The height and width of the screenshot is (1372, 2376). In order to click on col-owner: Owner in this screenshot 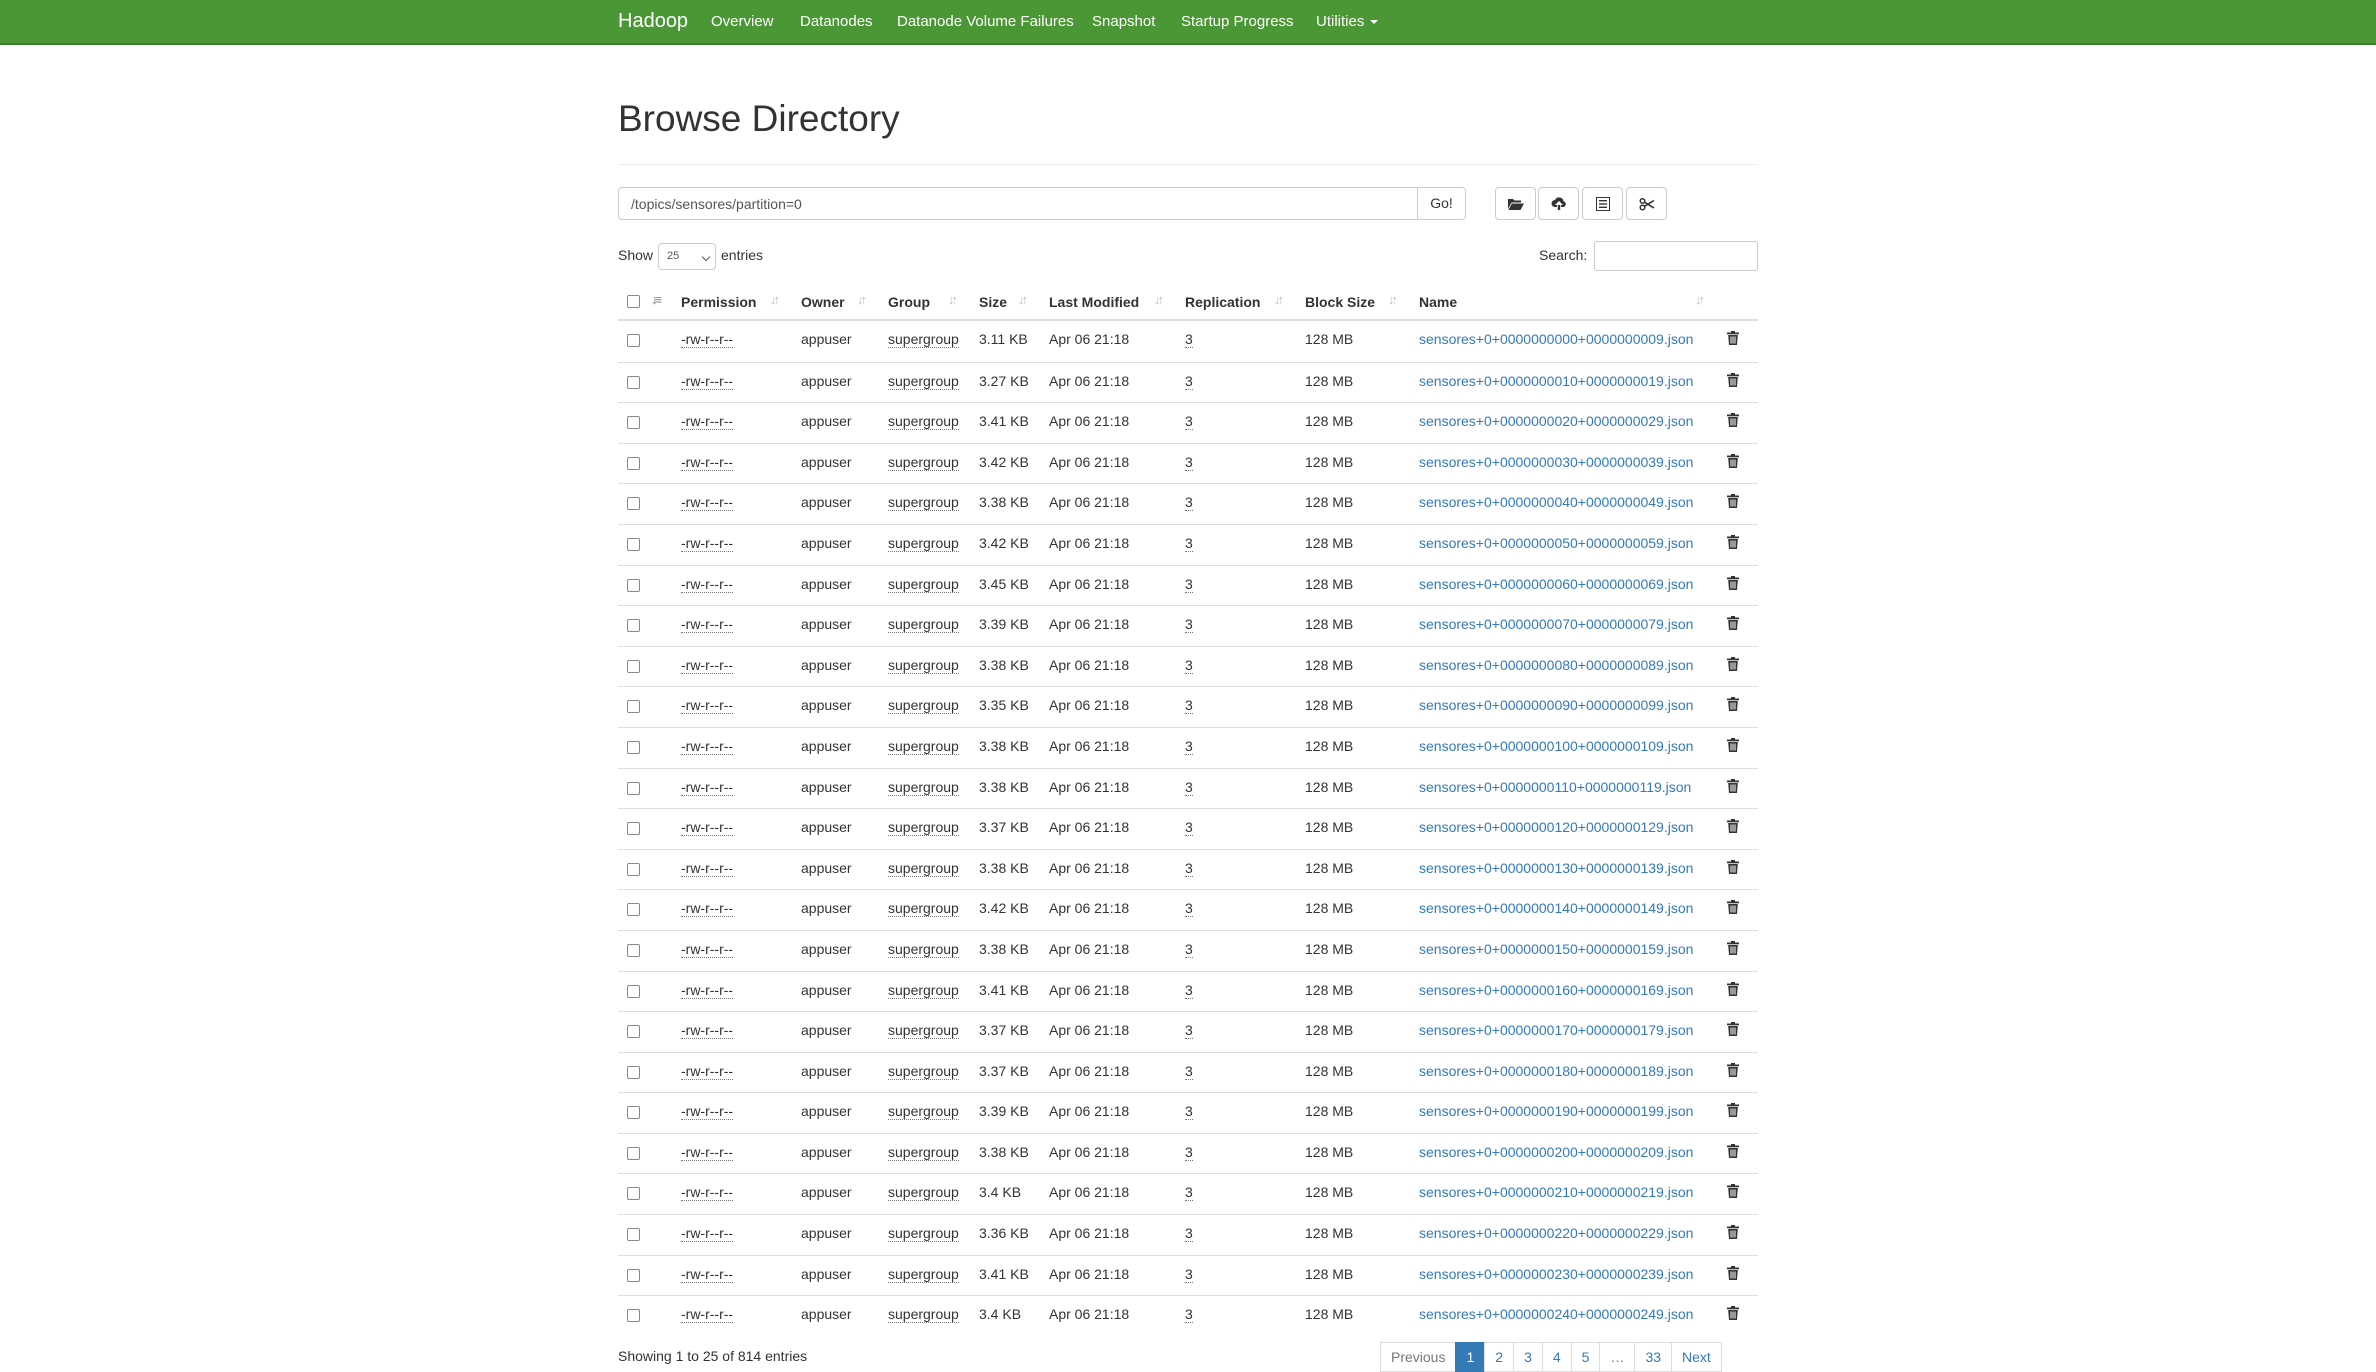, I will do `click(823, 302)`.